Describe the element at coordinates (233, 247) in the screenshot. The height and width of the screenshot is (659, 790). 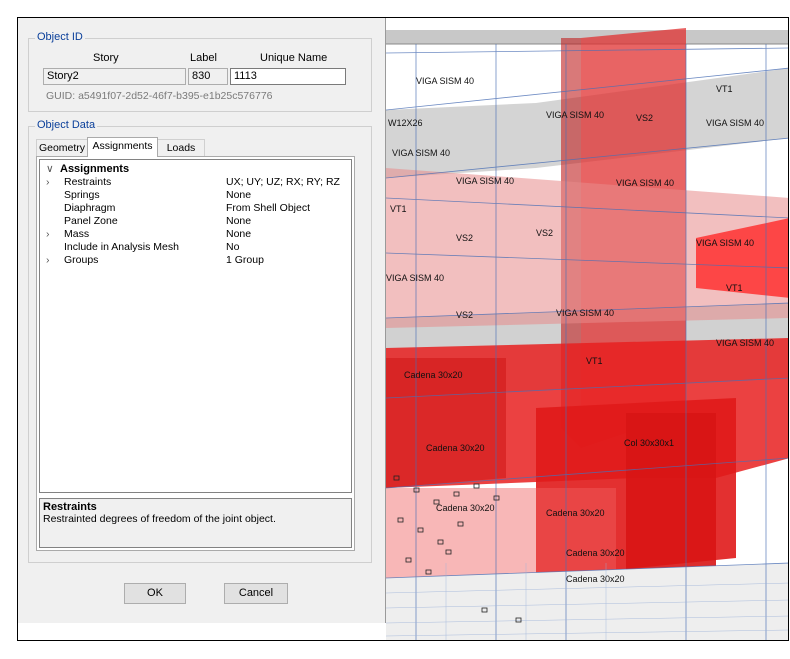
I see `property-value: No` at that location.